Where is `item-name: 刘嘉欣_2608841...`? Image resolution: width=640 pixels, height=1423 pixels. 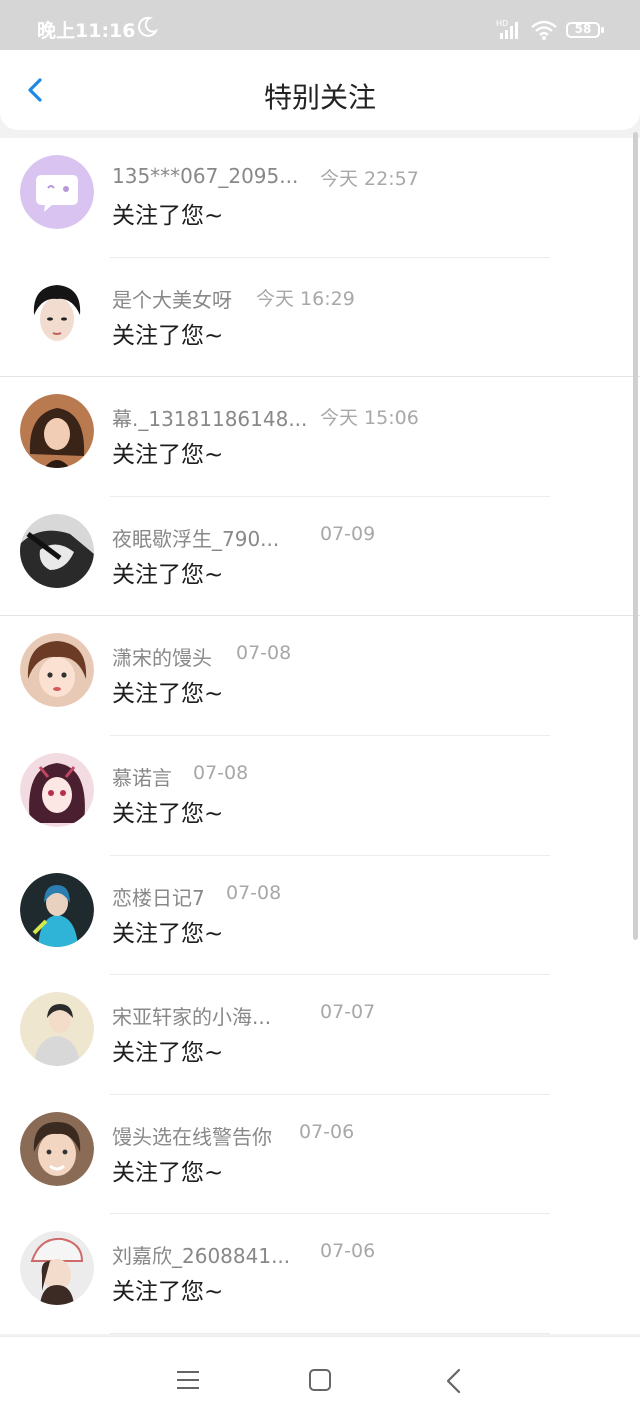 item-name: 刘嘉欣_2608841... is located at coordinates (201, 1256).